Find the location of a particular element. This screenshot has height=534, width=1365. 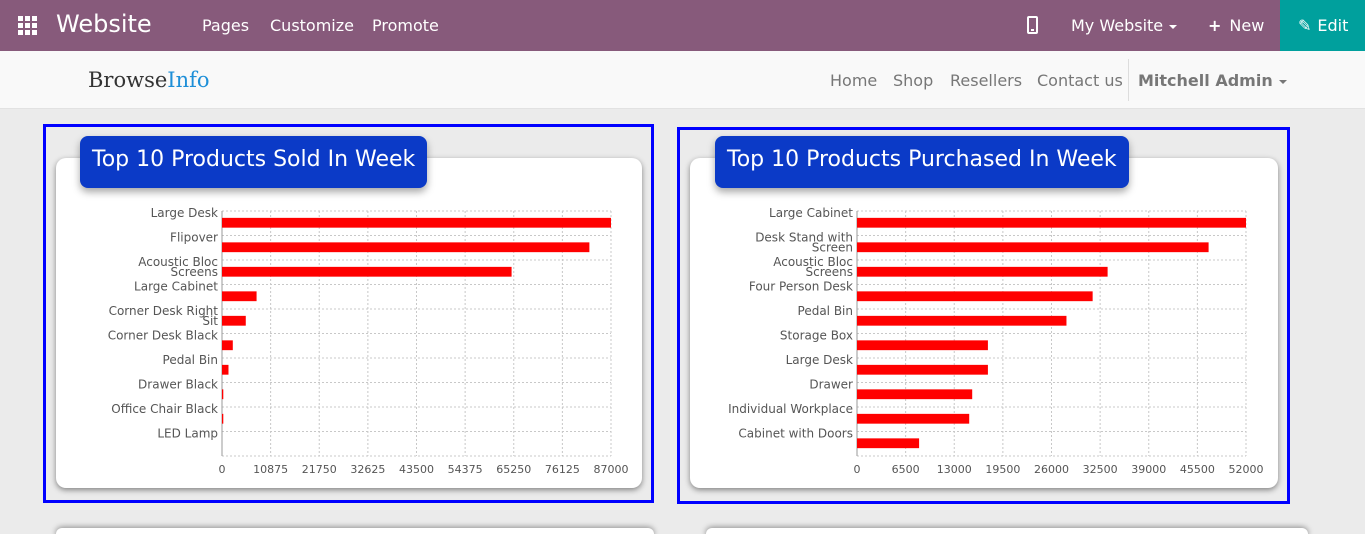

nav-divider is located at coordinates (1128, 80).